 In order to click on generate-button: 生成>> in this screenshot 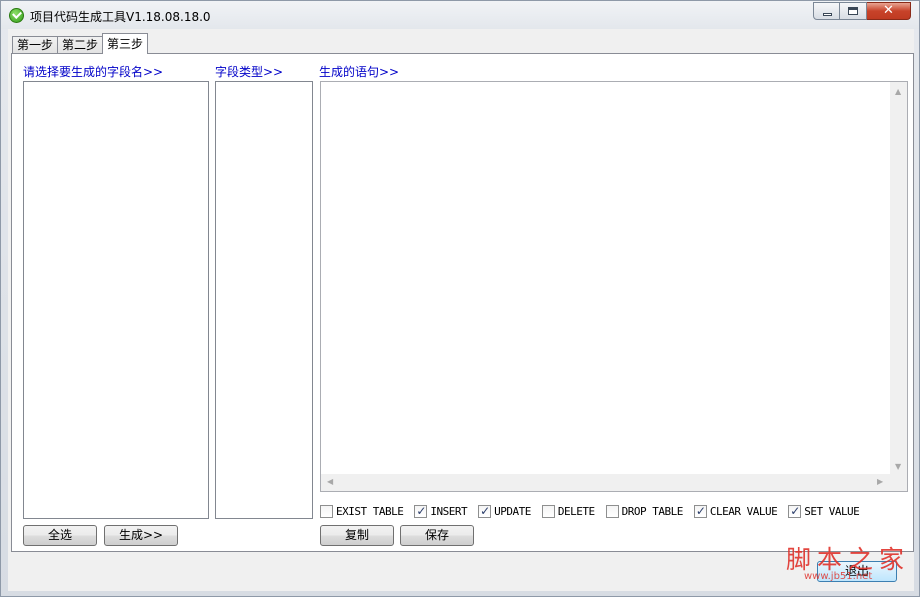, I will do `click(141, 535)`.